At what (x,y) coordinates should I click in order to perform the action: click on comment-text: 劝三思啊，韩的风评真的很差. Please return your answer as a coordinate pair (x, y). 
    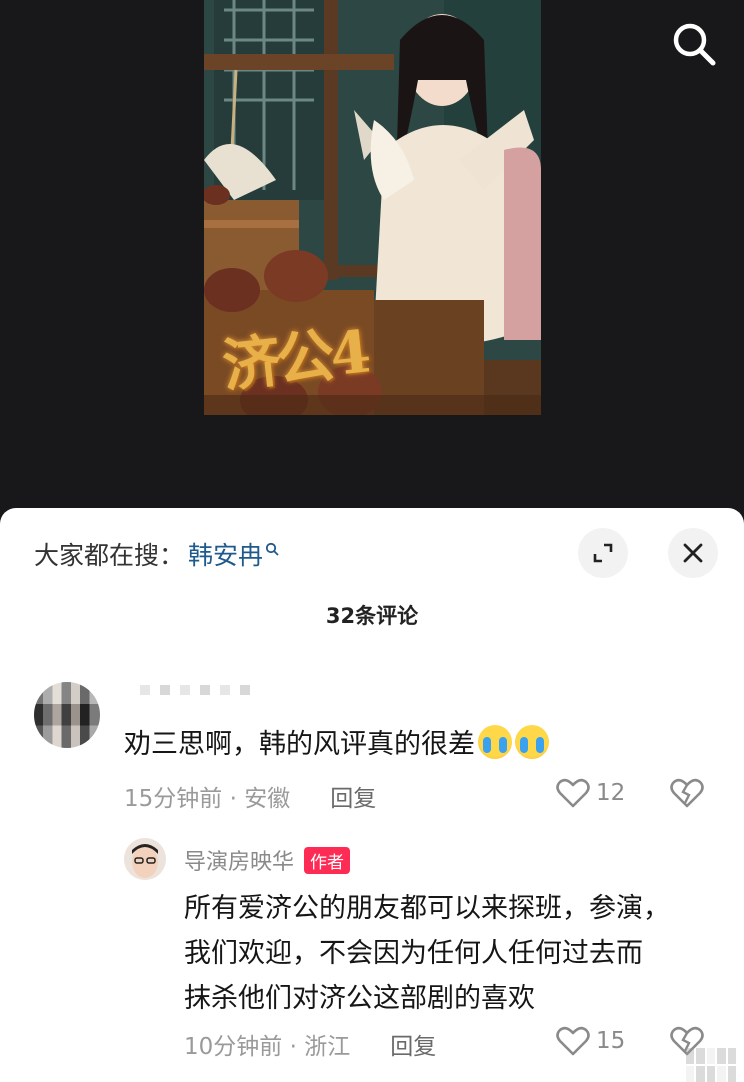
    Looking at the image, I should click on (336, 741).